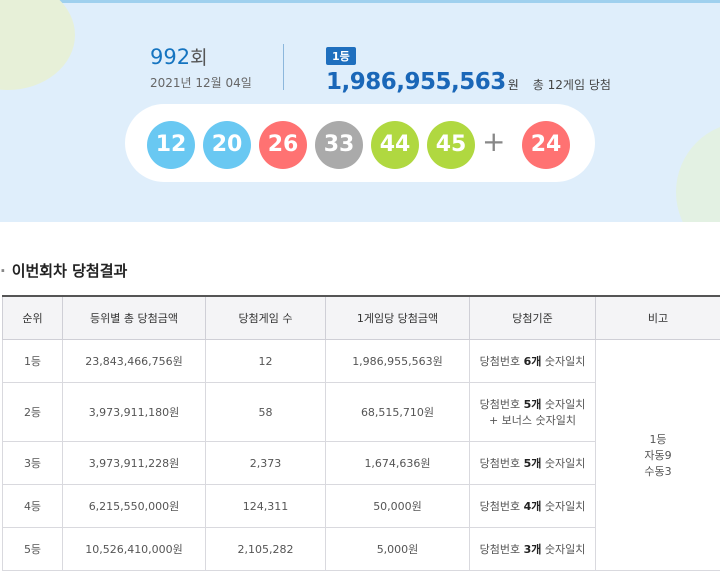 The image size is (720, 571). I want to click on numbers-container: 12 20 26 33 44 45 24, so click(360, 143).